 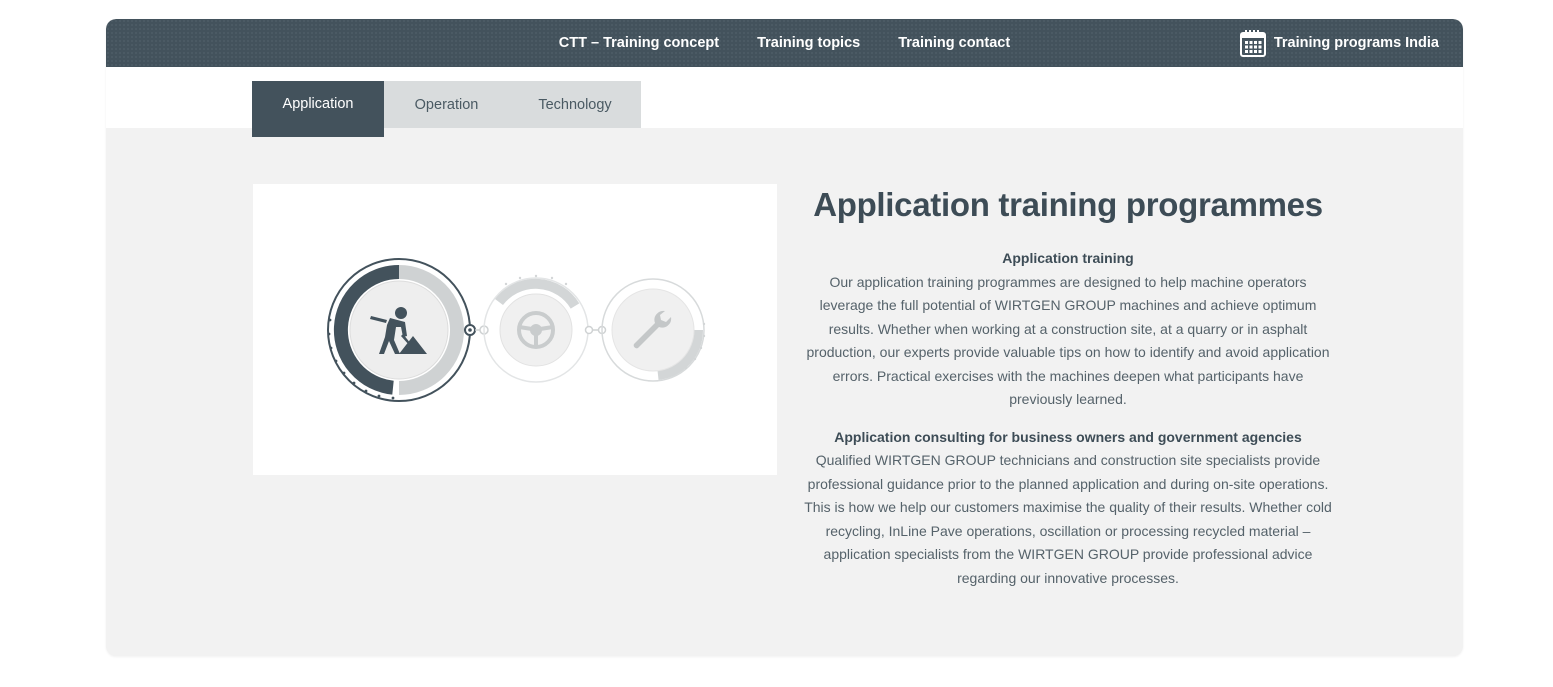 I want to click on tab-application: Application, so click(x=318, y=109).